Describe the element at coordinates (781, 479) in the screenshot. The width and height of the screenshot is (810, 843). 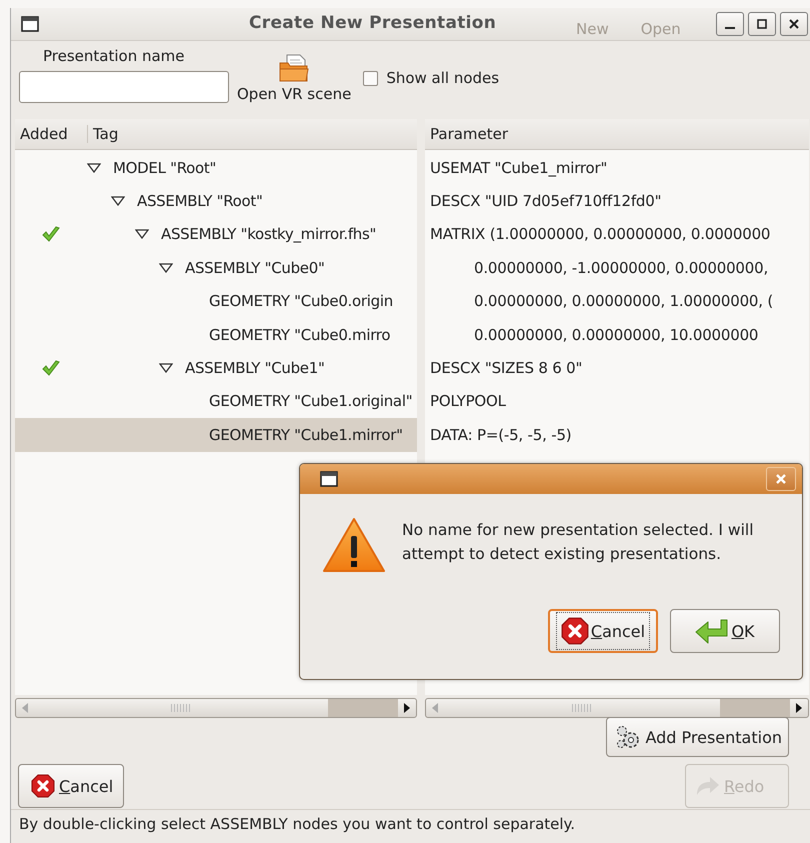
I see `close-icon` at that location.